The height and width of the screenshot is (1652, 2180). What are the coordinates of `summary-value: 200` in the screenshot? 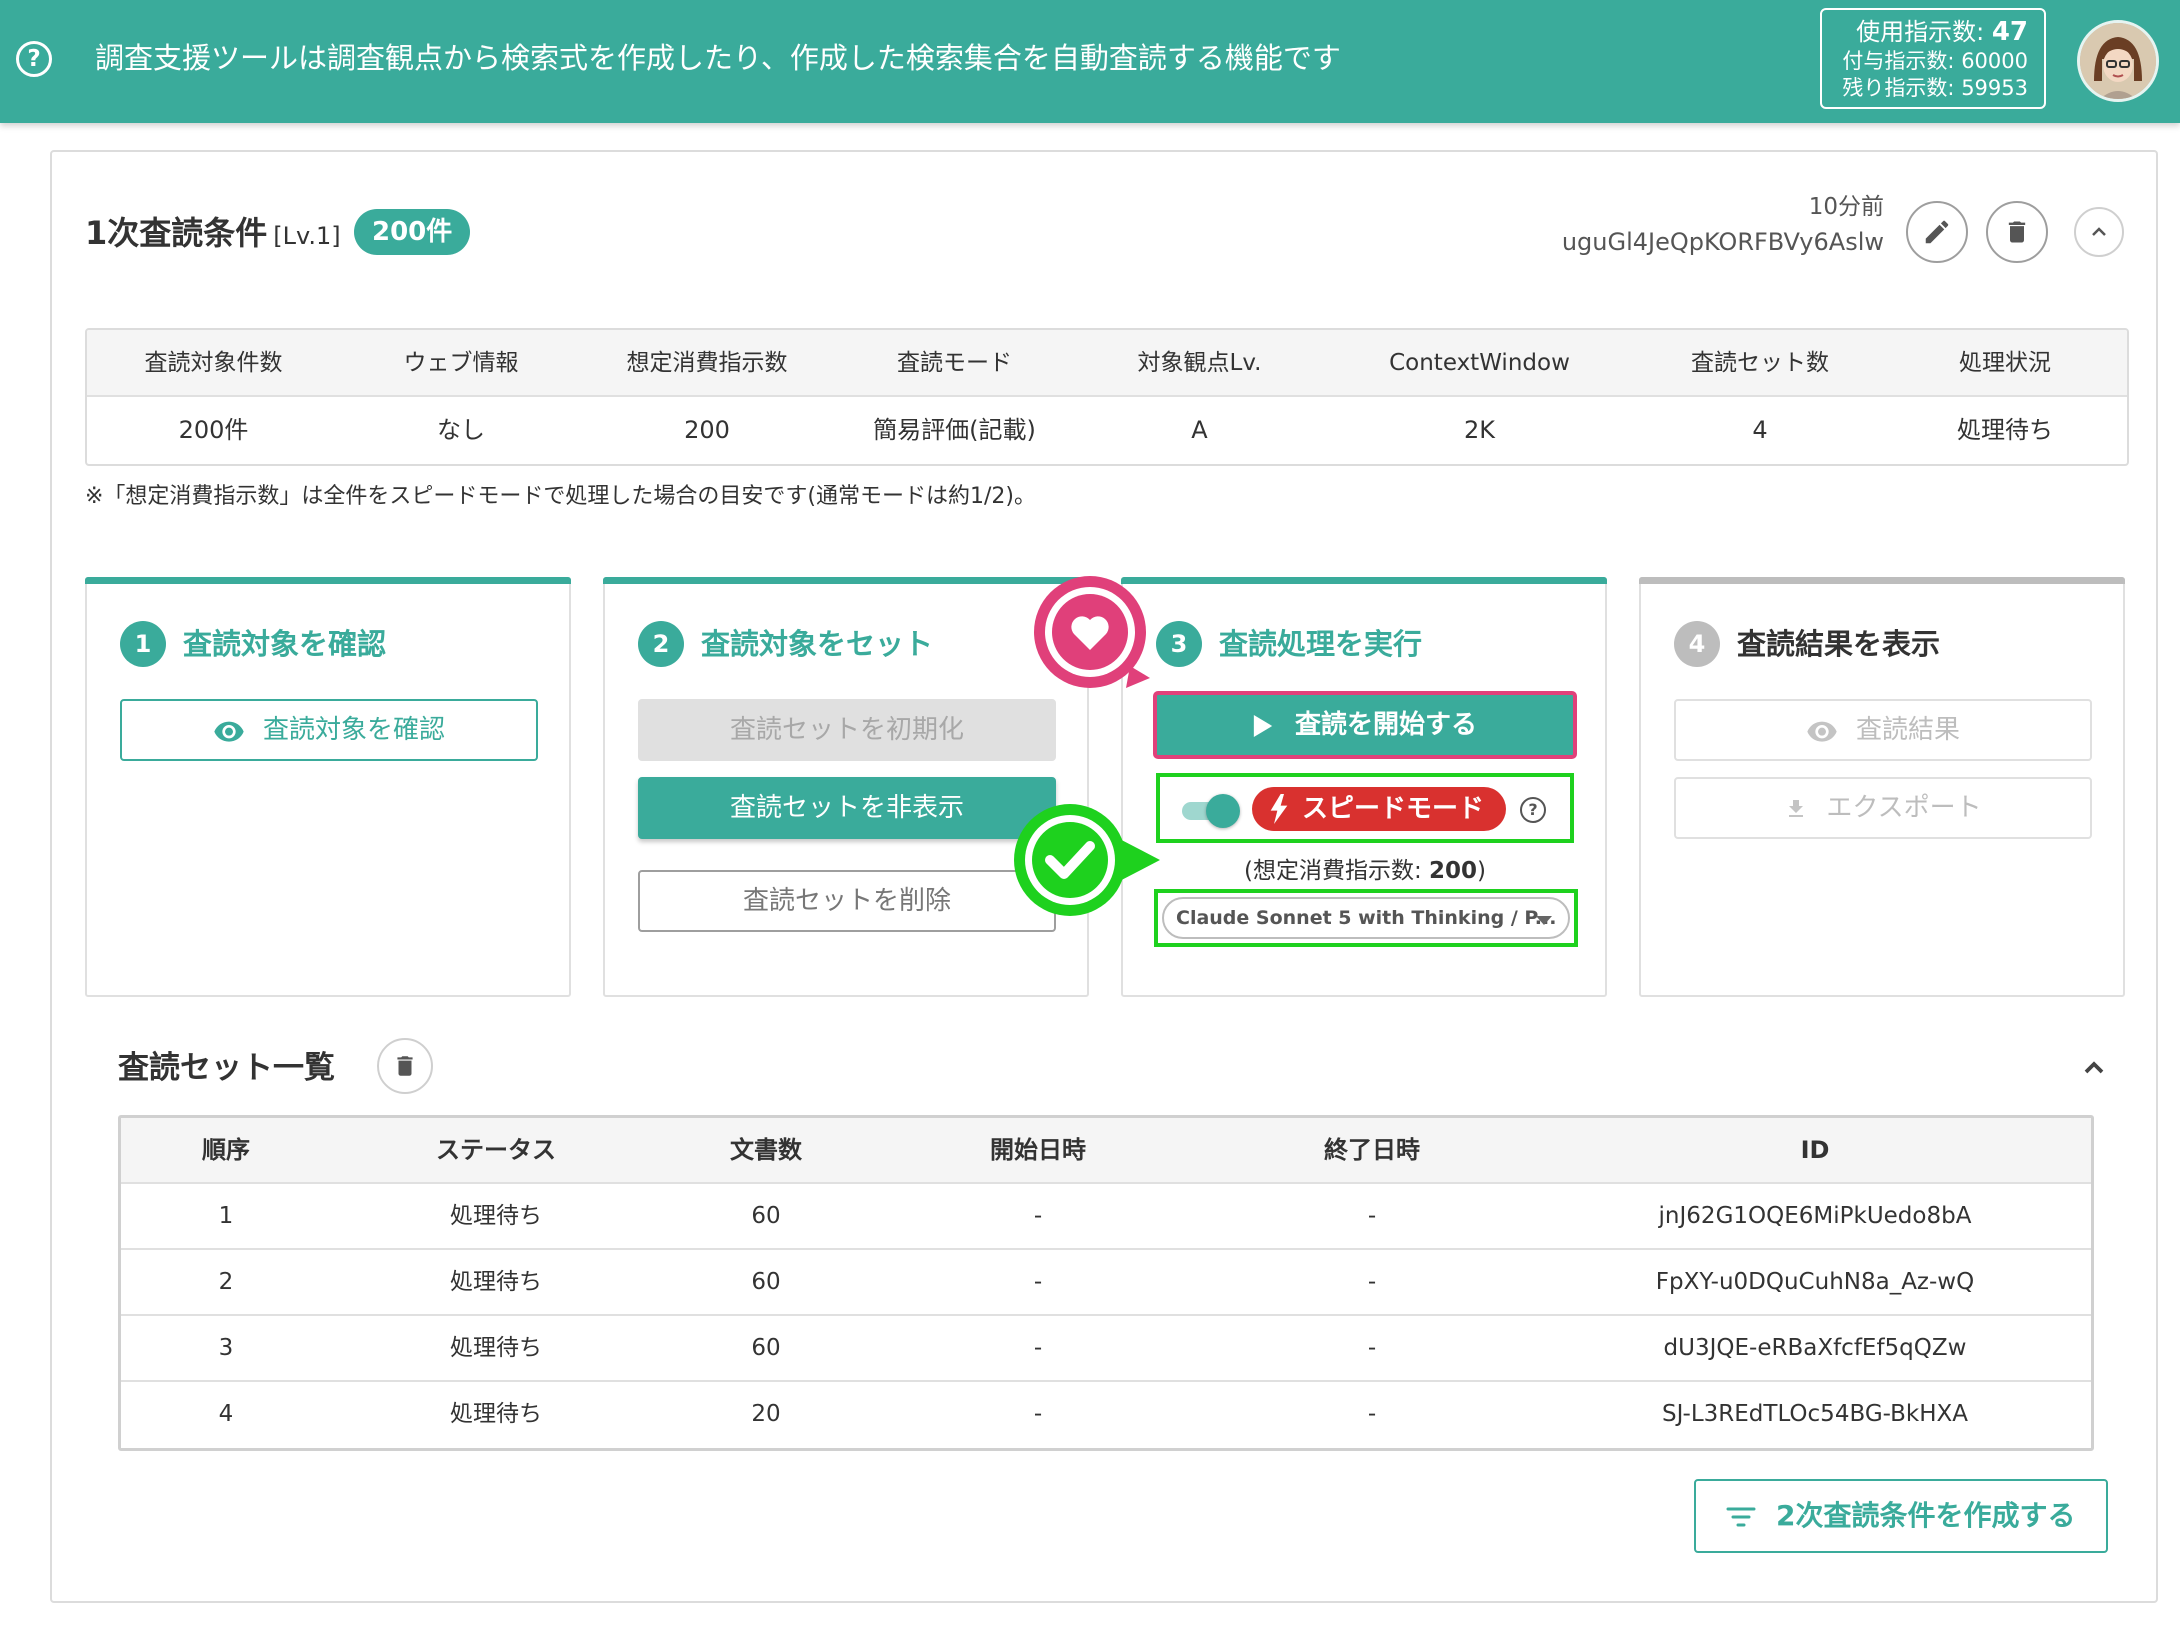 It's located at (707, 430).